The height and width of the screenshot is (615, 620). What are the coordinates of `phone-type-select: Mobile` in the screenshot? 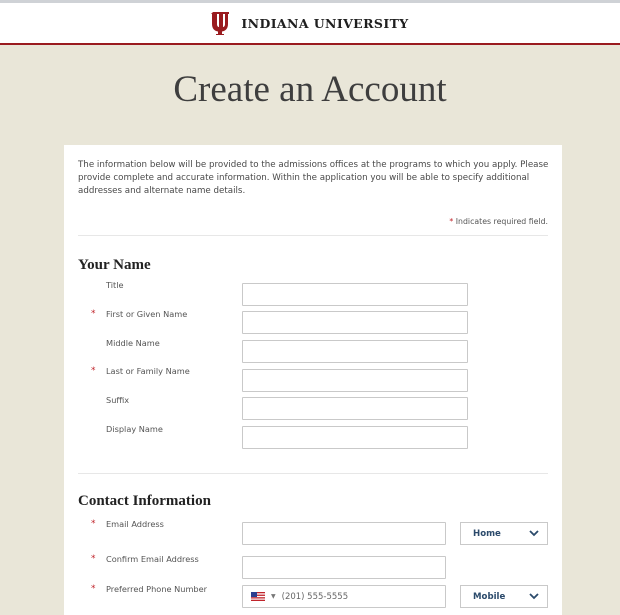 It's located at (504, 596).